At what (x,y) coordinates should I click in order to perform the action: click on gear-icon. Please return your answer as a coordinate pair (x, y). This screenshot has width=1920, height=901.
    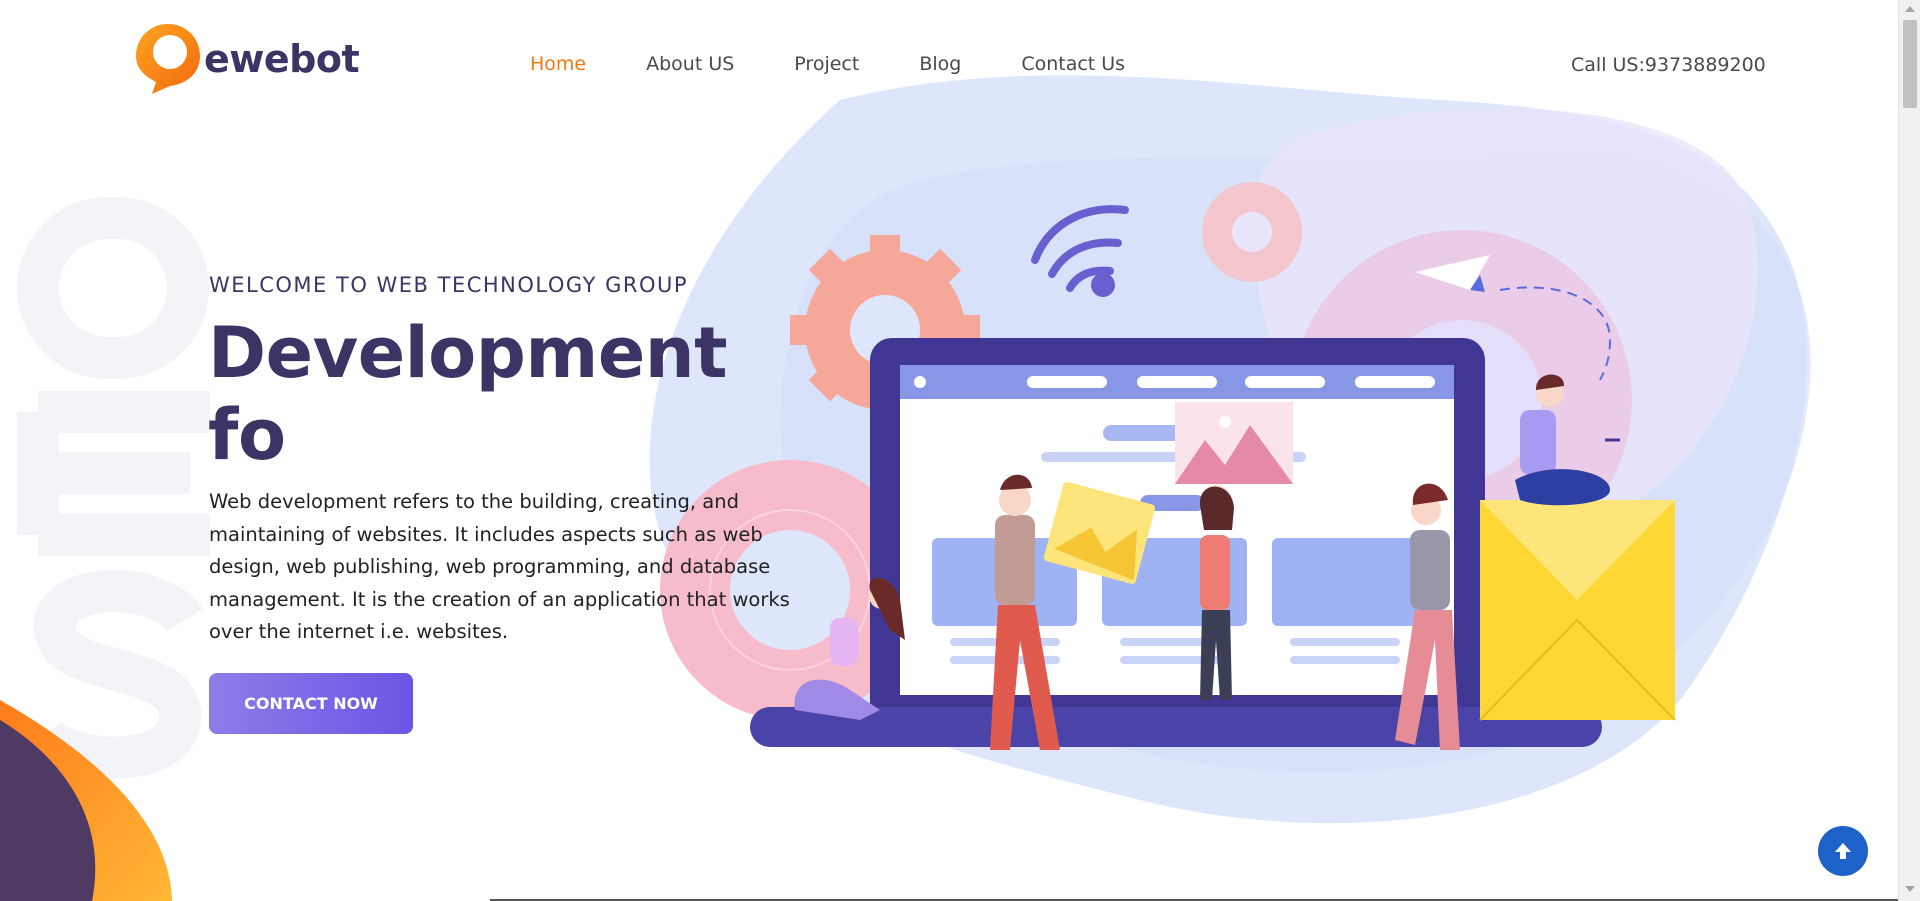
    Looking at the image, I should click on (1252, 232).